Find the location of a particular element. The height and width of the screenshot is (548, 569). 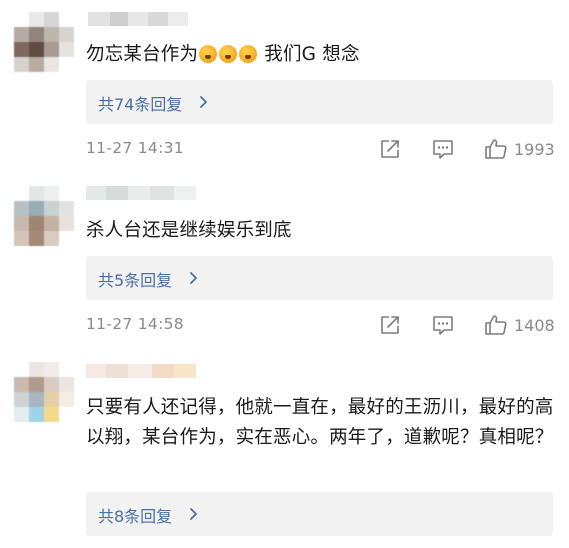

timestamp: 11-27 14:58 is located at coordinates (135, 324).